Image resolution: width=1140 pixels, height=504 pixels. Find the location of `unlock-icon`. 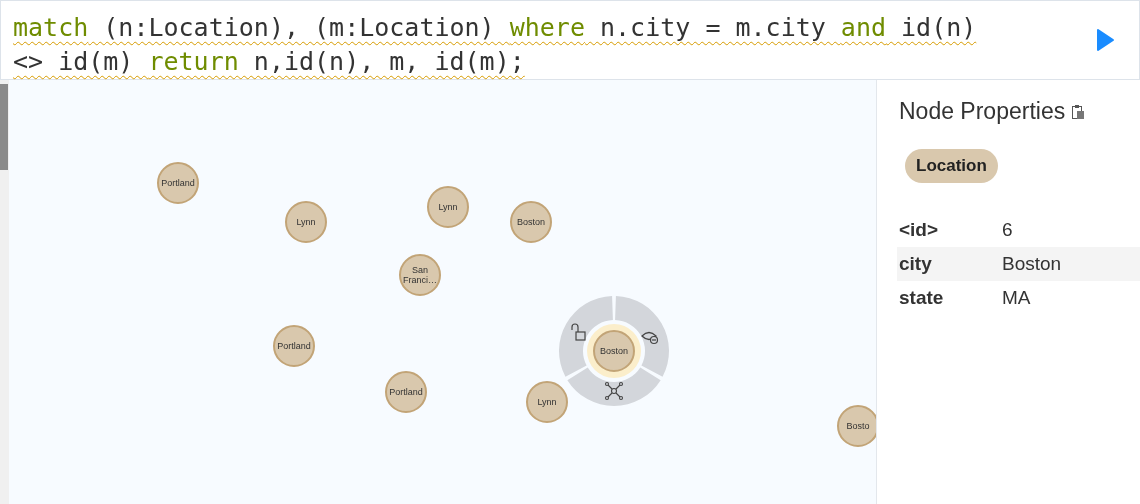

unlock-icon is located at coordinates (578, 332).